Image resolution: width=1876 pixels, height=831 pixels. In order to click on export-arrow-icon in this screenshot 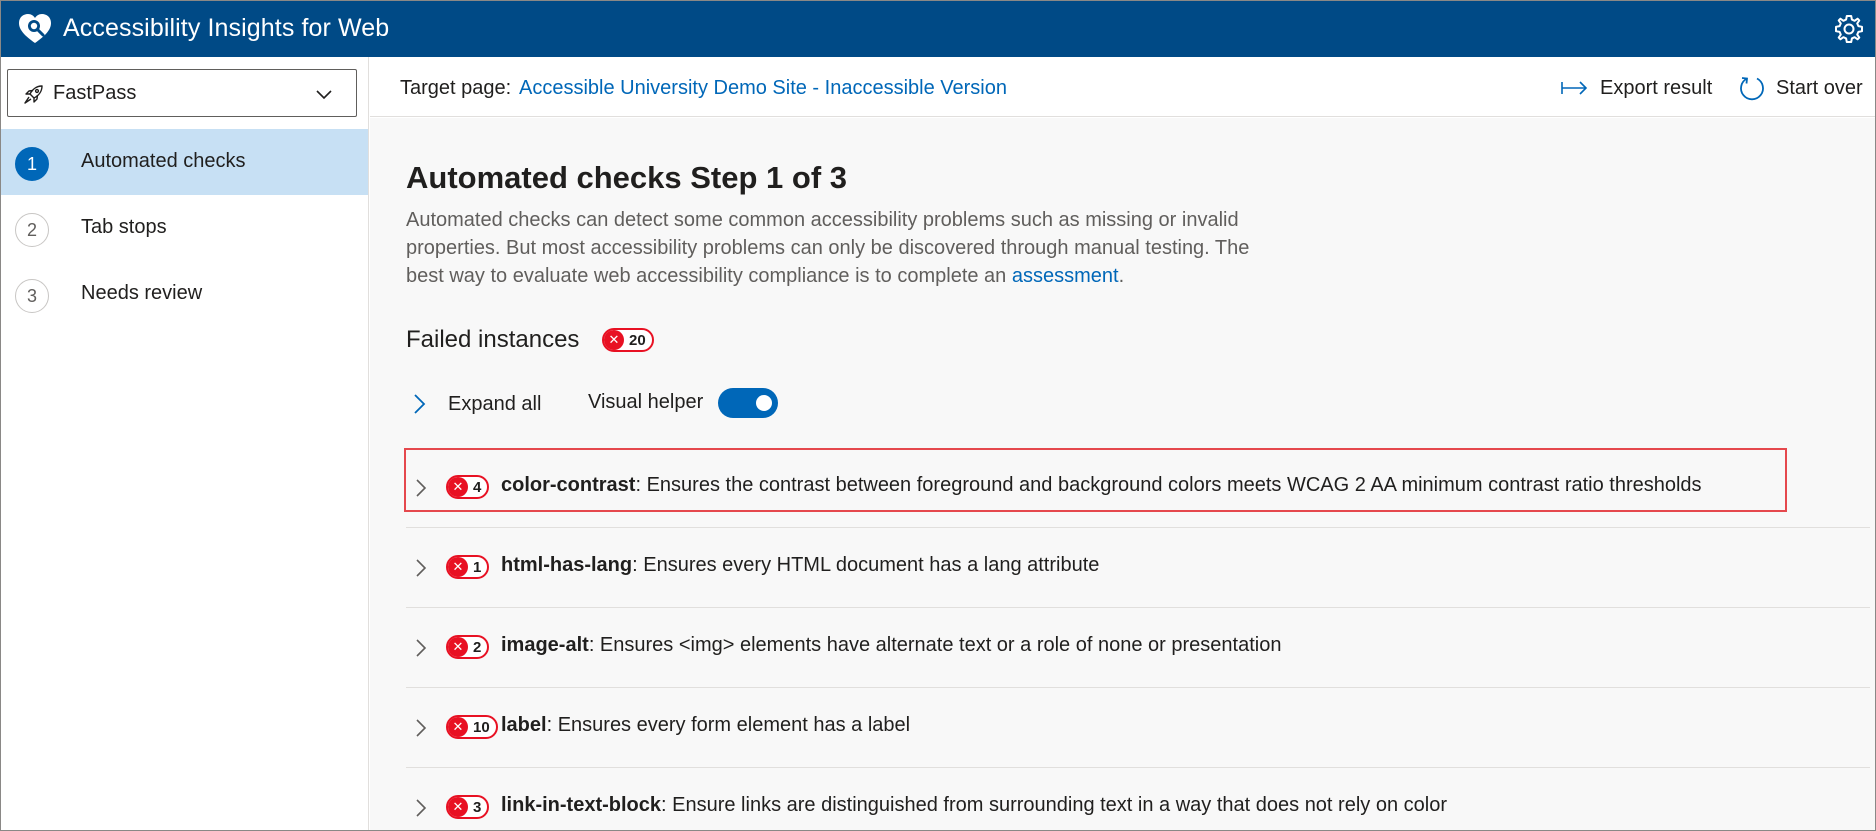, I will do `click(1574, 88)`.